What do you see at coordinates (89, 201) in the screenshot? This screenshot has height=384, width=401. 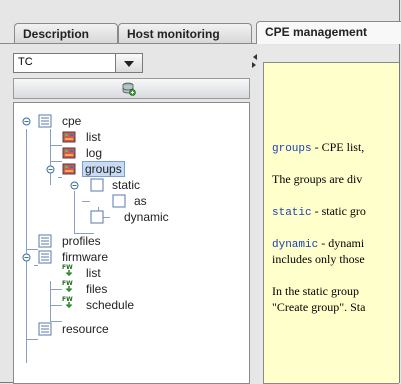 I see `tree-node-as: as` at bounding box center [89, 201].